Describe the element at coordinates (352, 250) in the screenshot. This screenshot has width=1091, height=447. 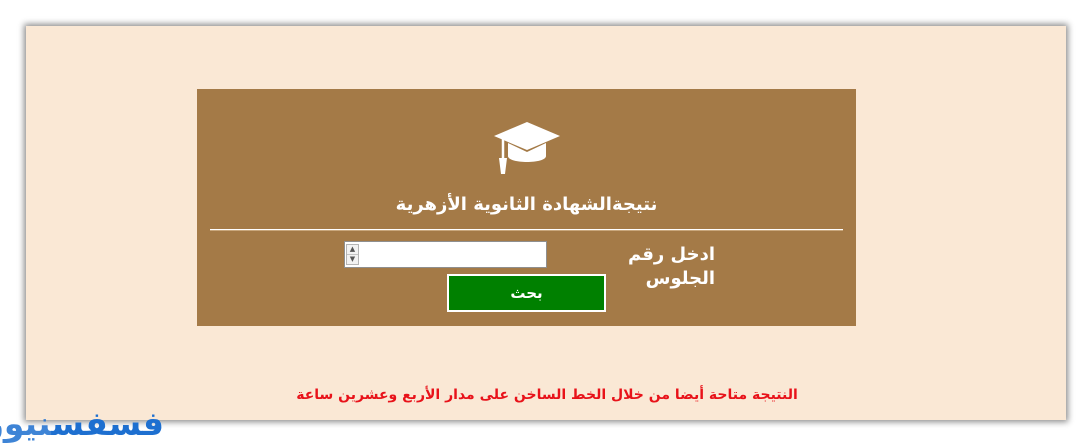
I see `spin-up-arrow-icon: ▲` at that location.